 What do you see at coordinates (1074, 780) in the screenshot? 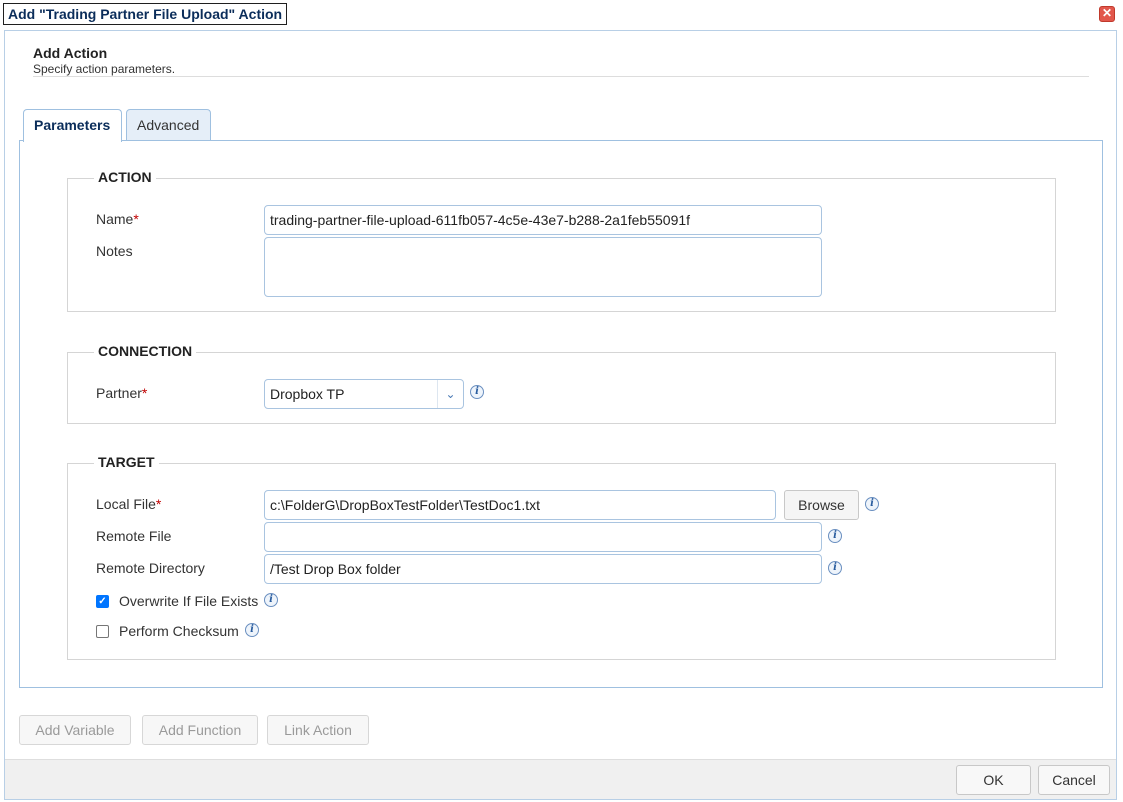
I see `cancel-button: Cancel` at bounding box center [1074, 780].